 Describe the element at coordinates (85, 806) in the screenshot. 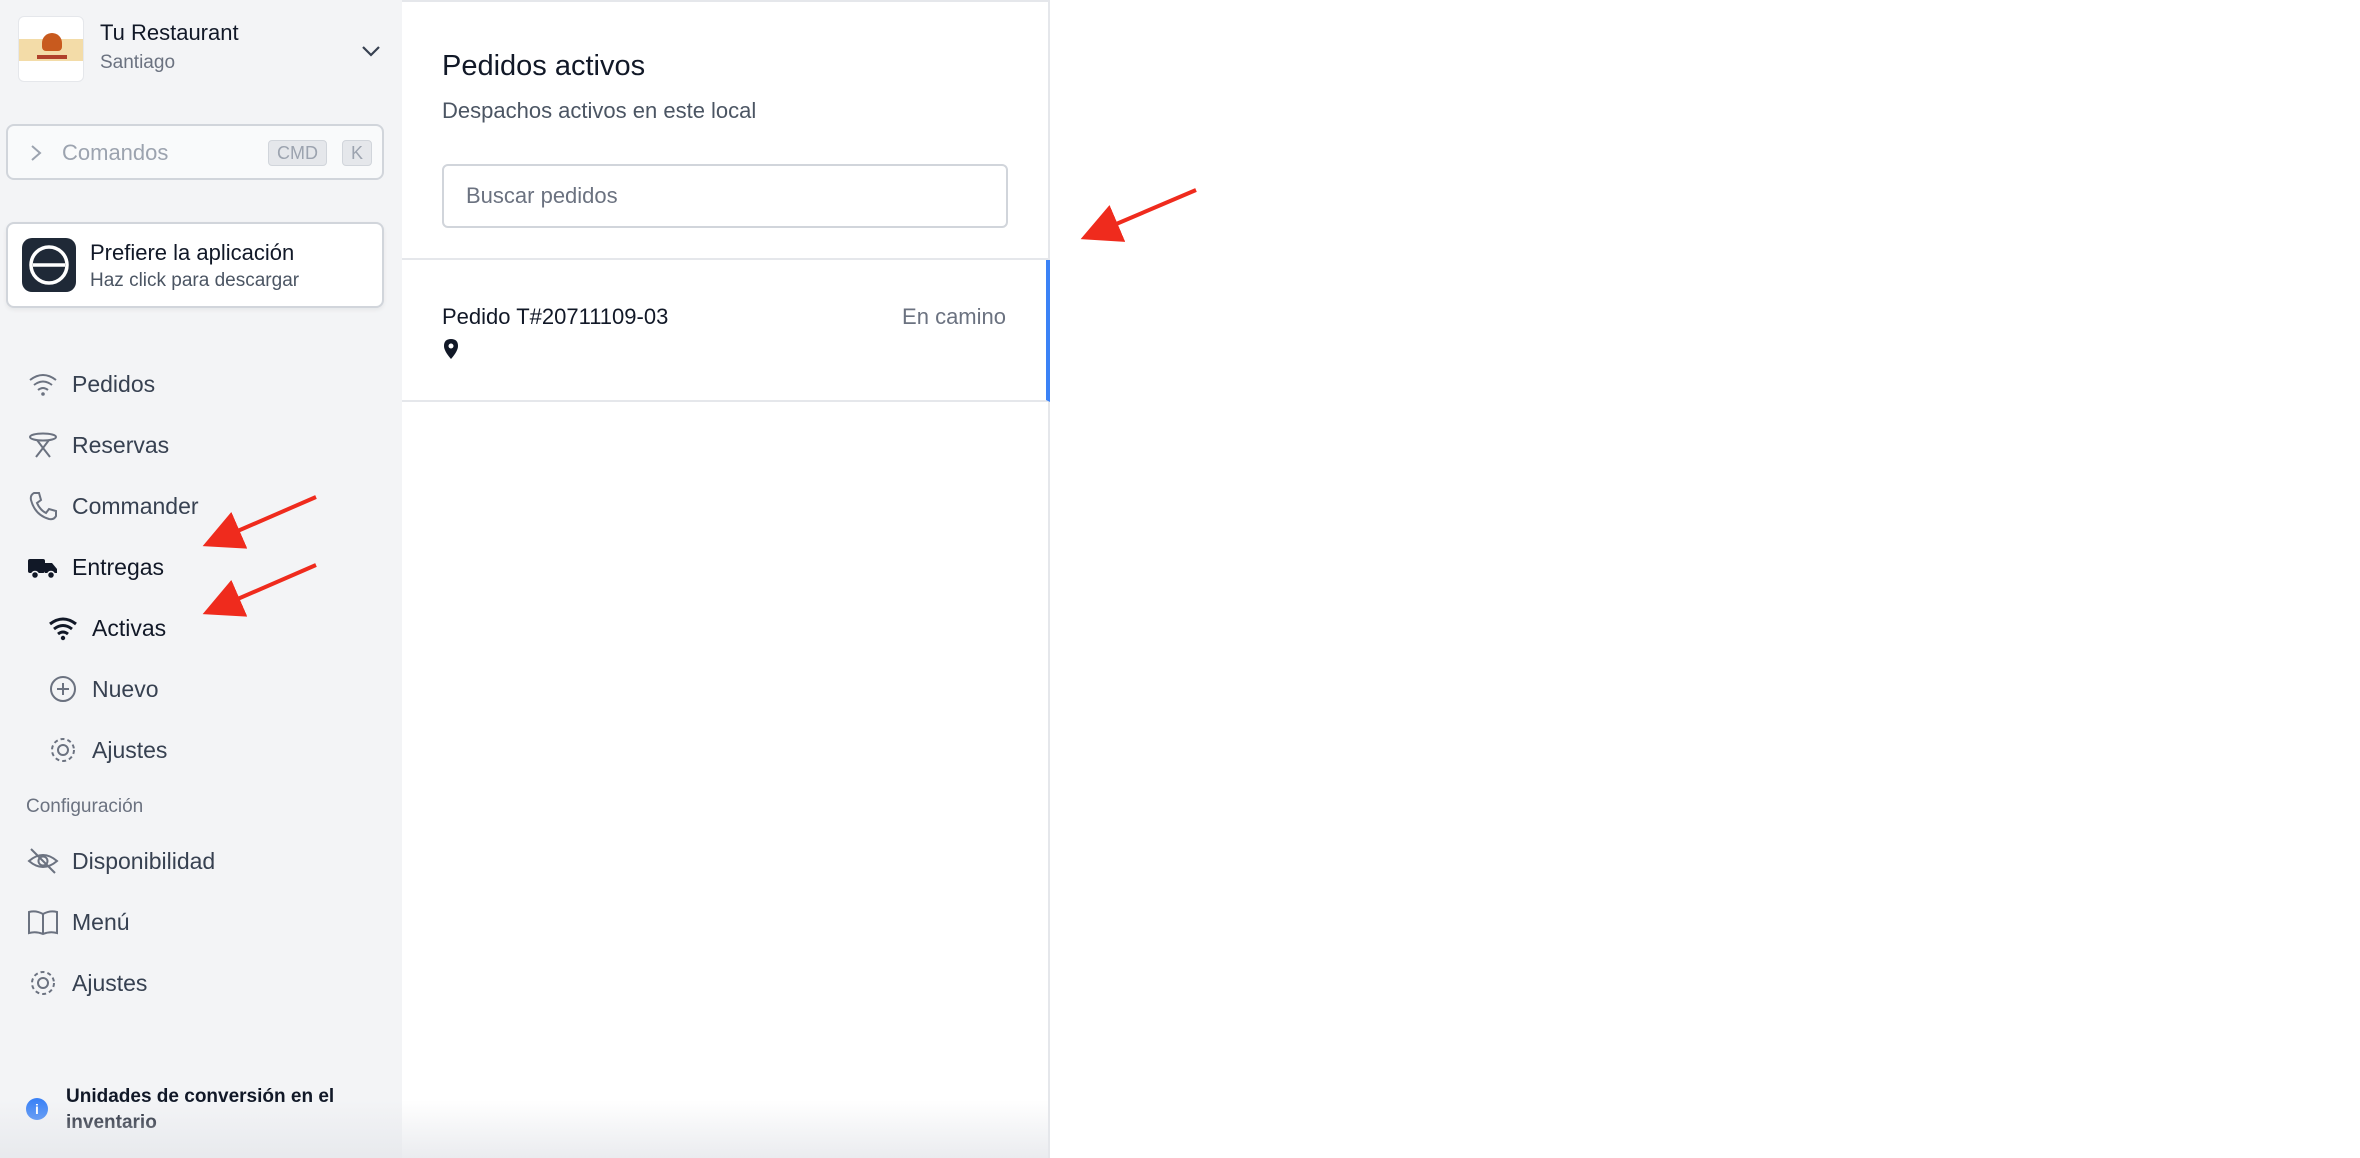

I see `section-label-configuracion: Configuración` at that location.